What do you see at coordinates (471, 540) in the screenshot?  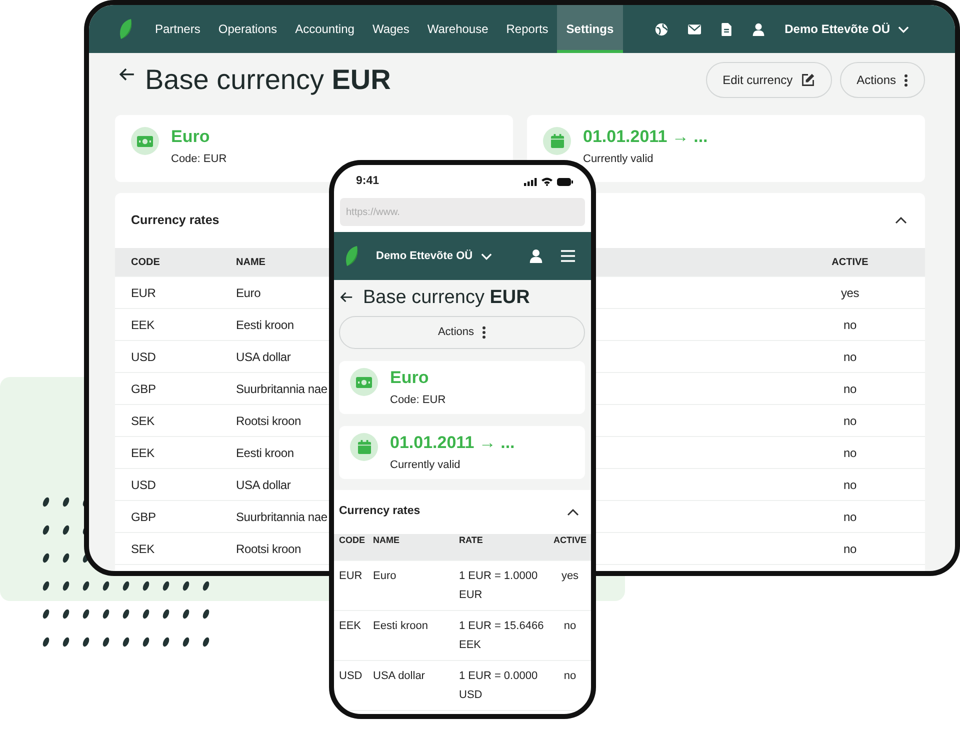 I see `column-header: RATE` at bounding box center [471, 540].